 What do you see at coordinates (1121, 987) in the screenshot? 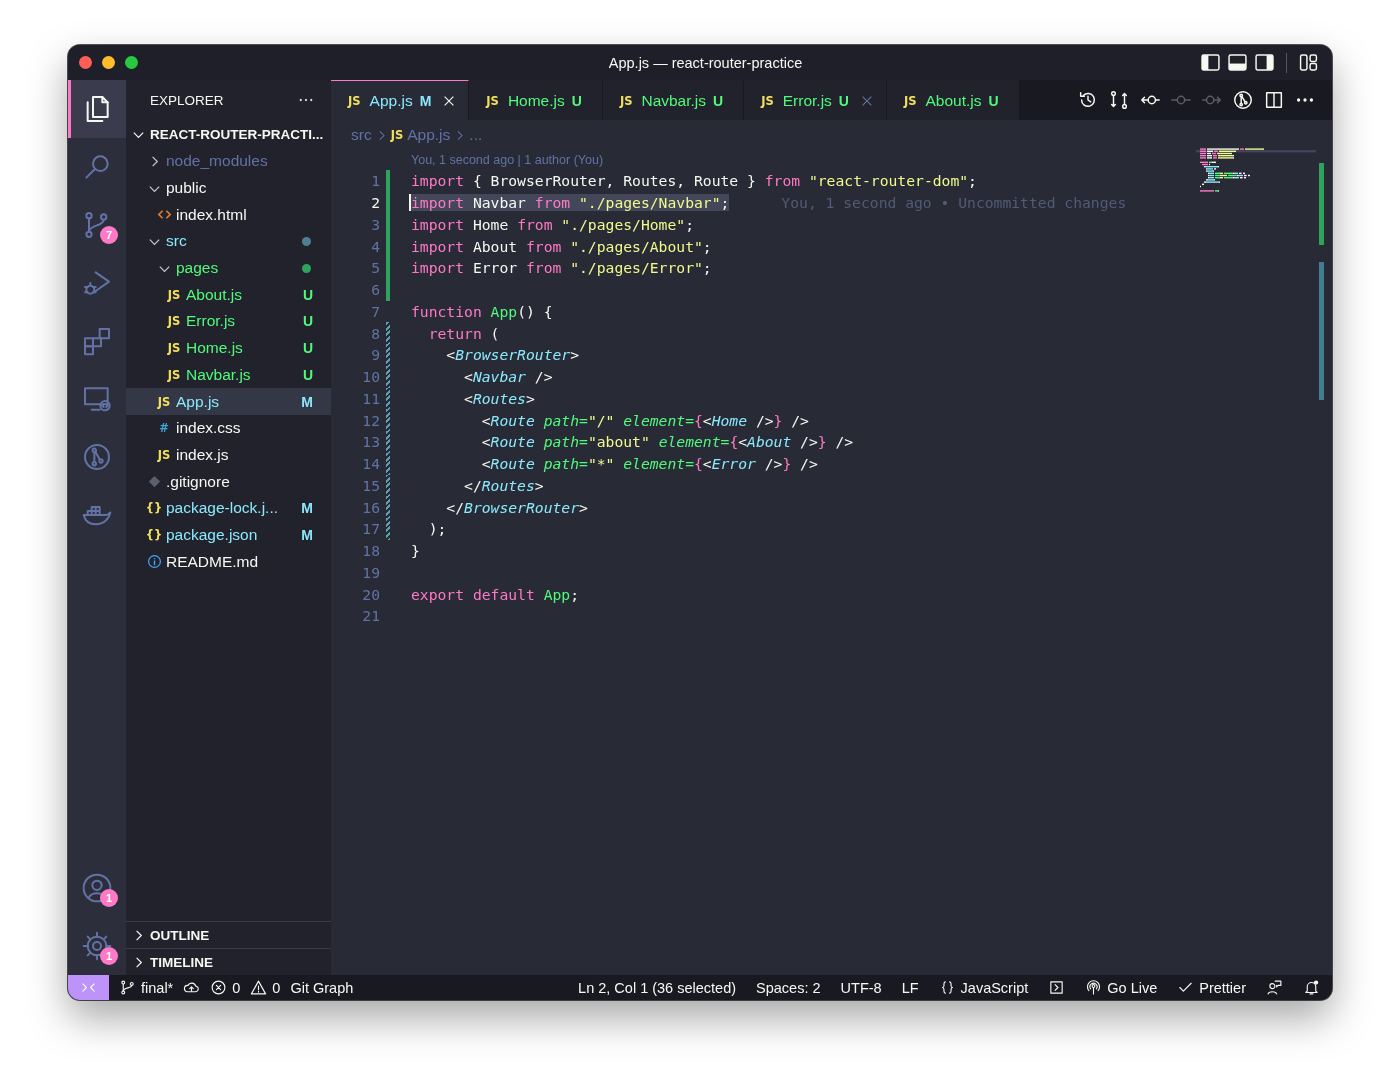
I see `status-bar-item: Go Live` at bounding box center [1121, 987].